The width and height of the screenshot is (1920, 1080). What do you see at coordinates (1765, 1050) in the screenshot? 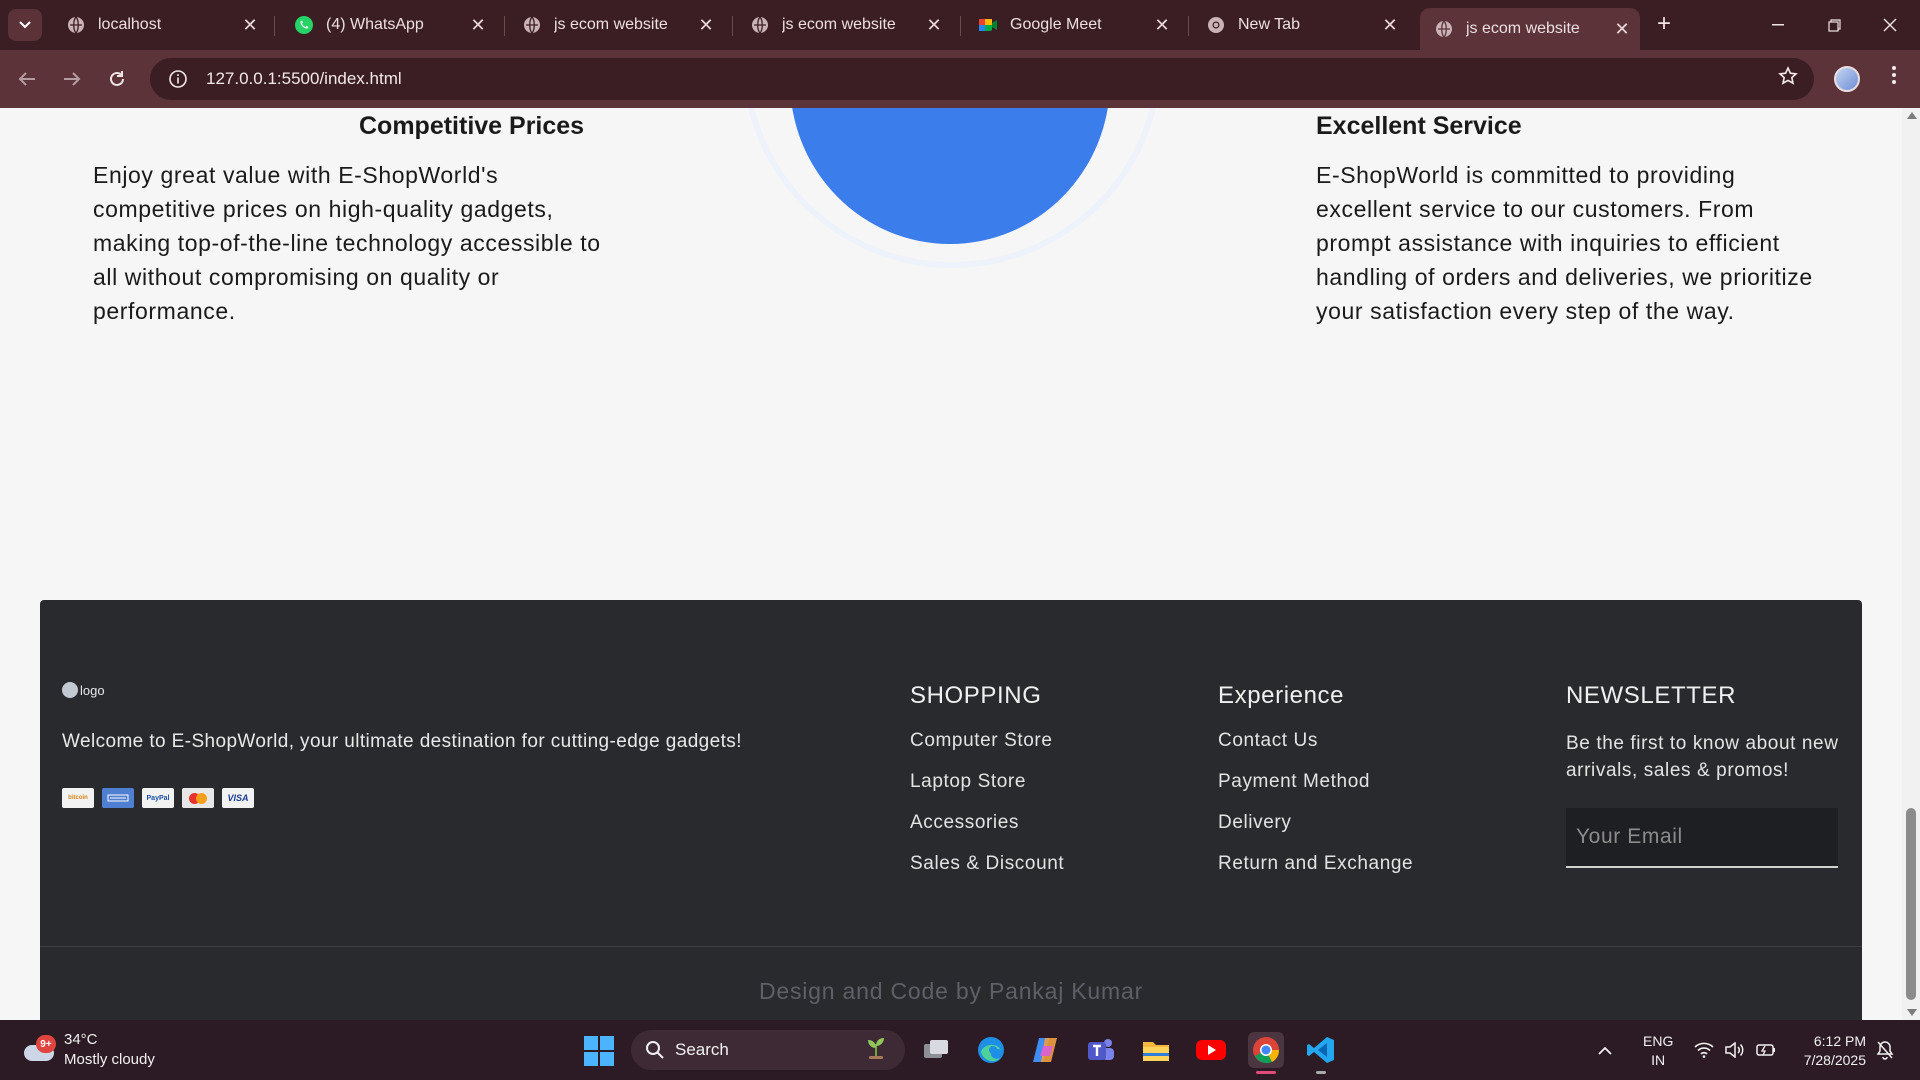
I see `battery-icon` at bounding box center [1765, 1050].